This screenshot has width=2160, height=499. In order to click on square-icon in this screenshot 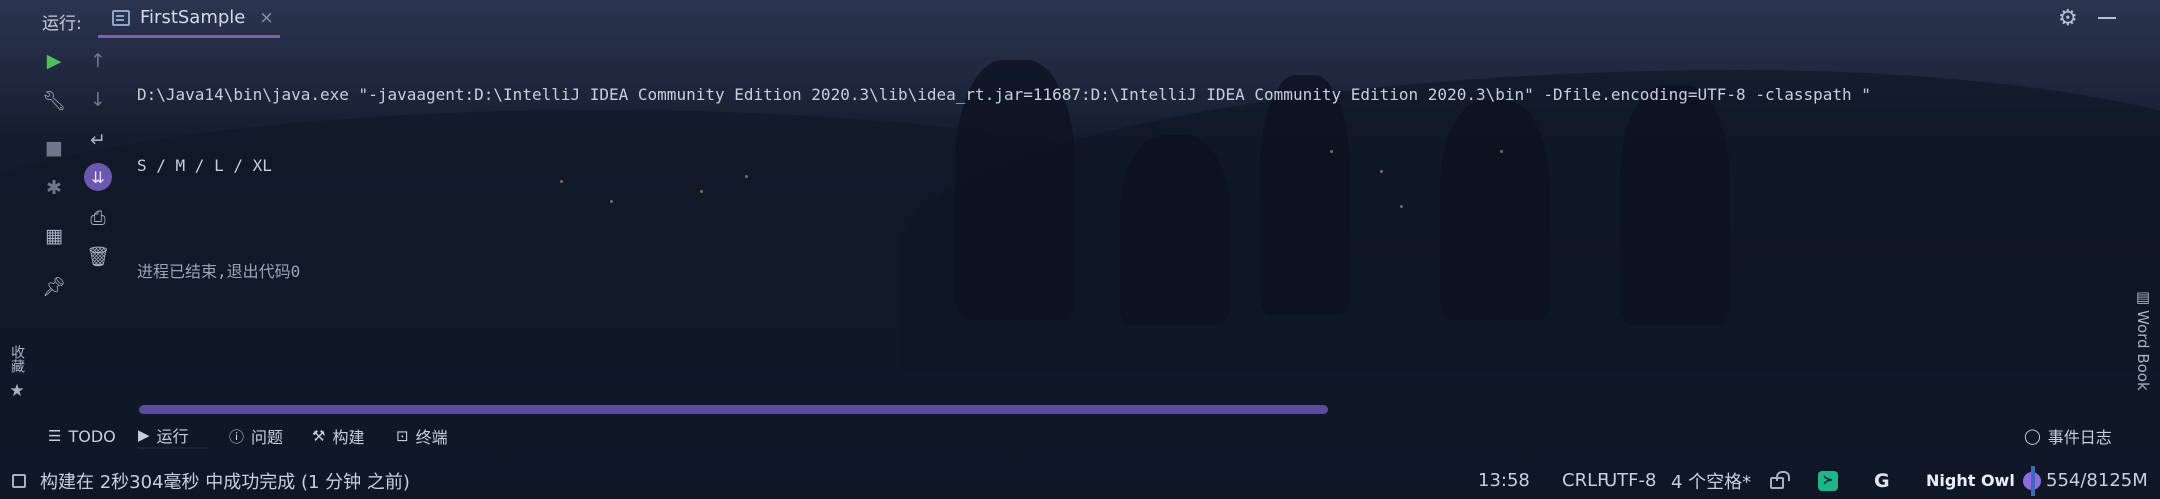, I will do `click(19, 480)`.